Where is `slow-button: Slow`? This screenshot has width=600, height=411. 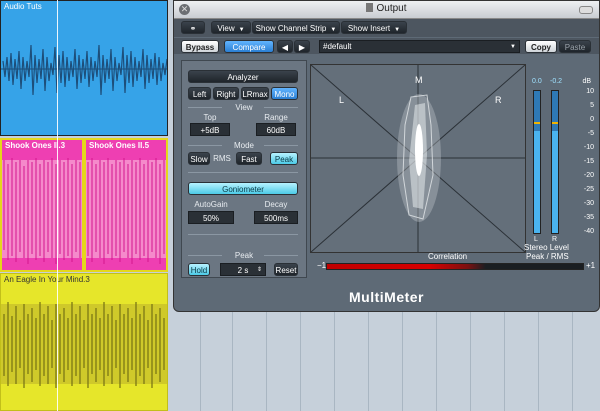
slow-button: Slow is located at coordinates (199, 158).